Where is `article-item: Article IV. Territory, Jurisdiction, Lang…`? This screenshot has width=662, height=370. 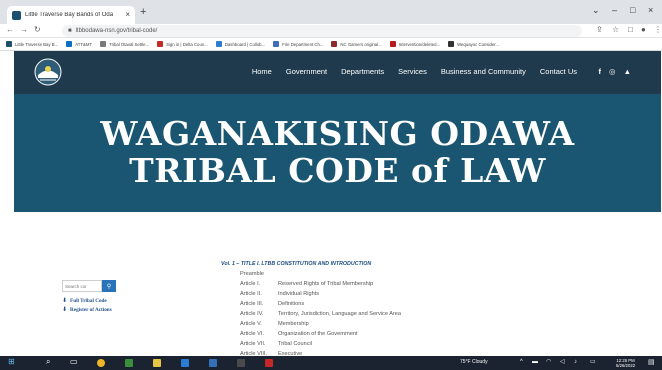 article-item: Article IV. Territory, Jurisdiction, Lang… is located at coordinates (320, 314).